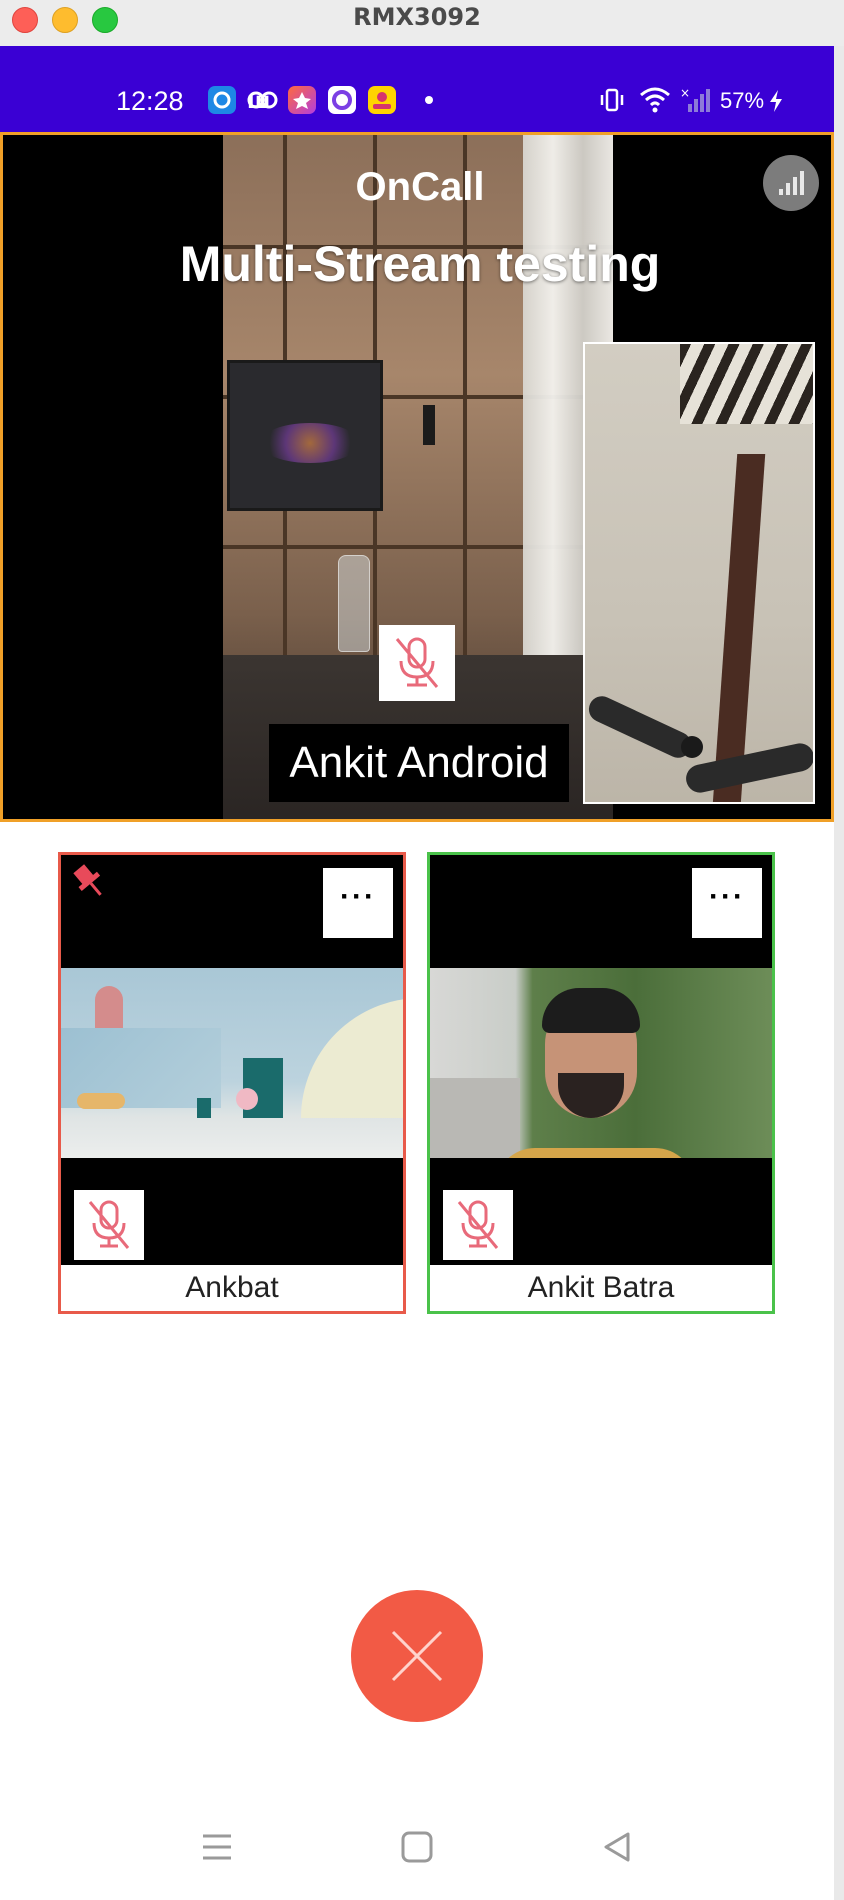  What do you see at coordinates (417, 17) in the screenshot?
I see `window-title: RMX3092` at bounding box center [417, 17].